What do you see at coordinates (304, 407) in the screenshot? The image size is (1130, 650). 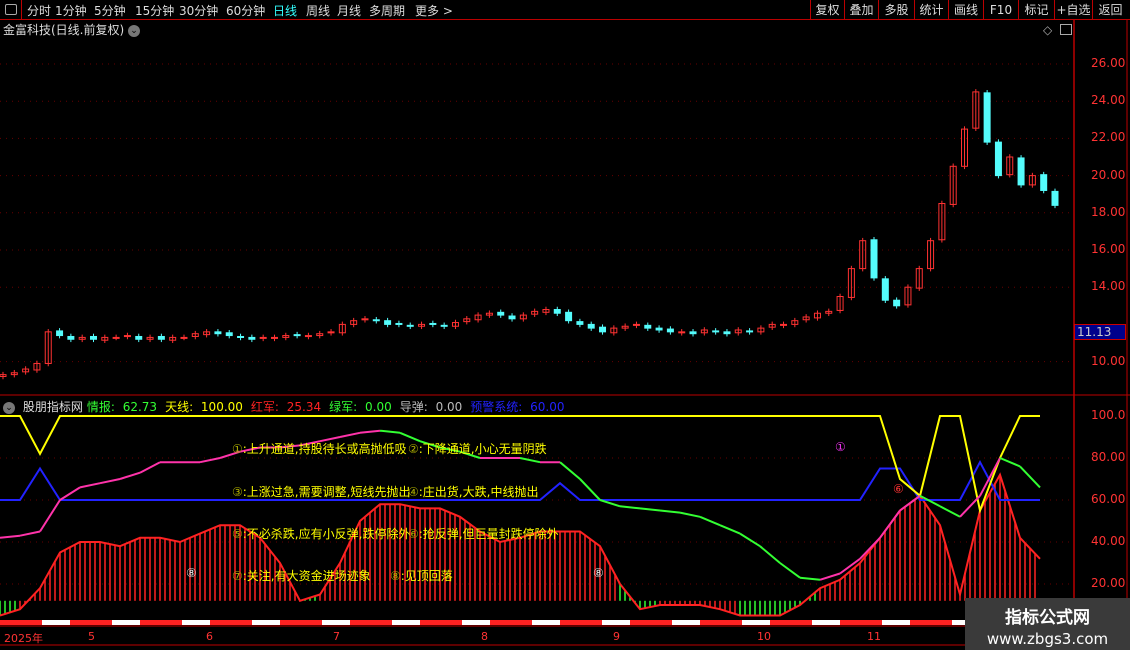 I see `field-value: 25.34` at bounding box center [304, 407].